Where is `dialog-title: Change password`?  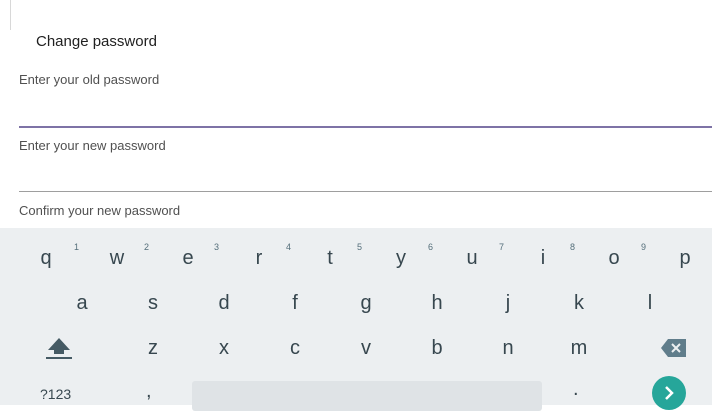 dialog-title: Change password is located at coordinates (96, 41).